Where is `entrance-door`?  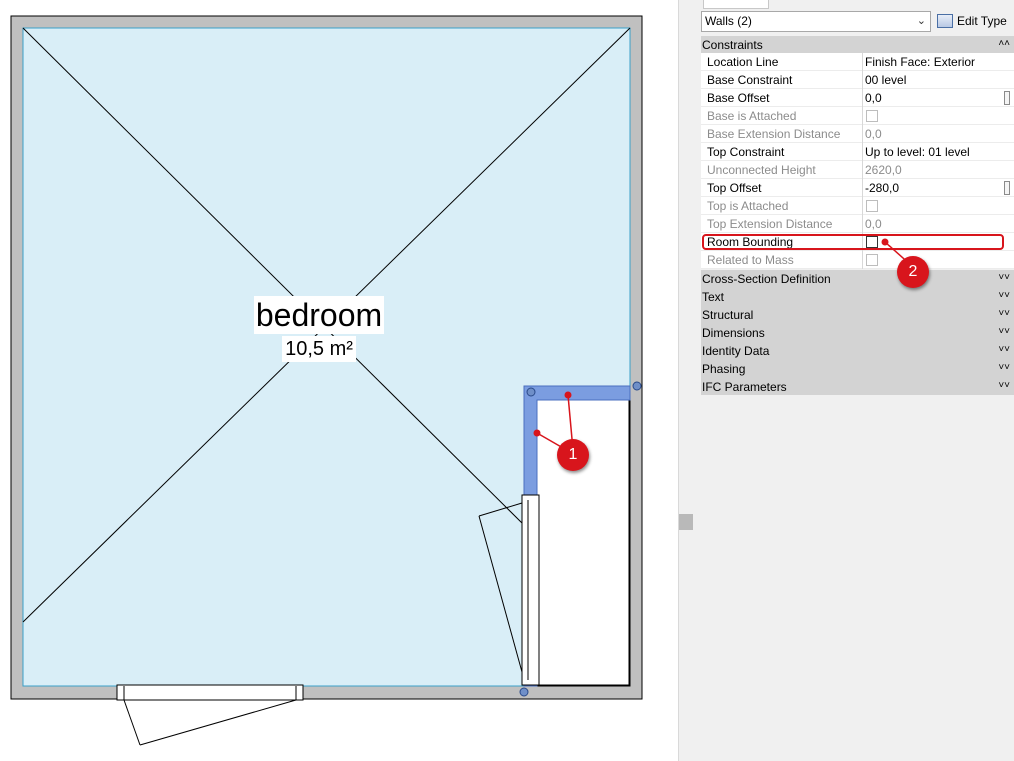 entrance-door is located at coordinates (210, 692).